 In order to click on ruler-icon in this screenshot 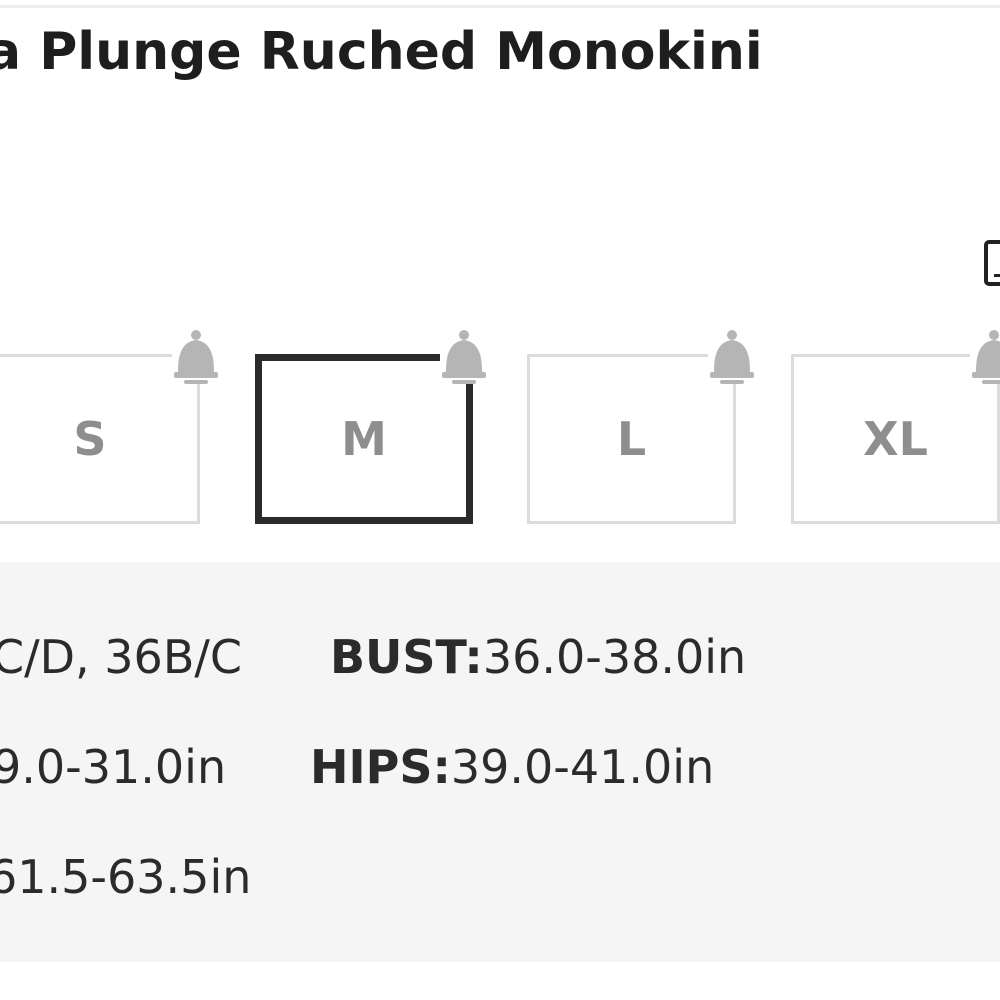, I will do `click(992, 263)`.